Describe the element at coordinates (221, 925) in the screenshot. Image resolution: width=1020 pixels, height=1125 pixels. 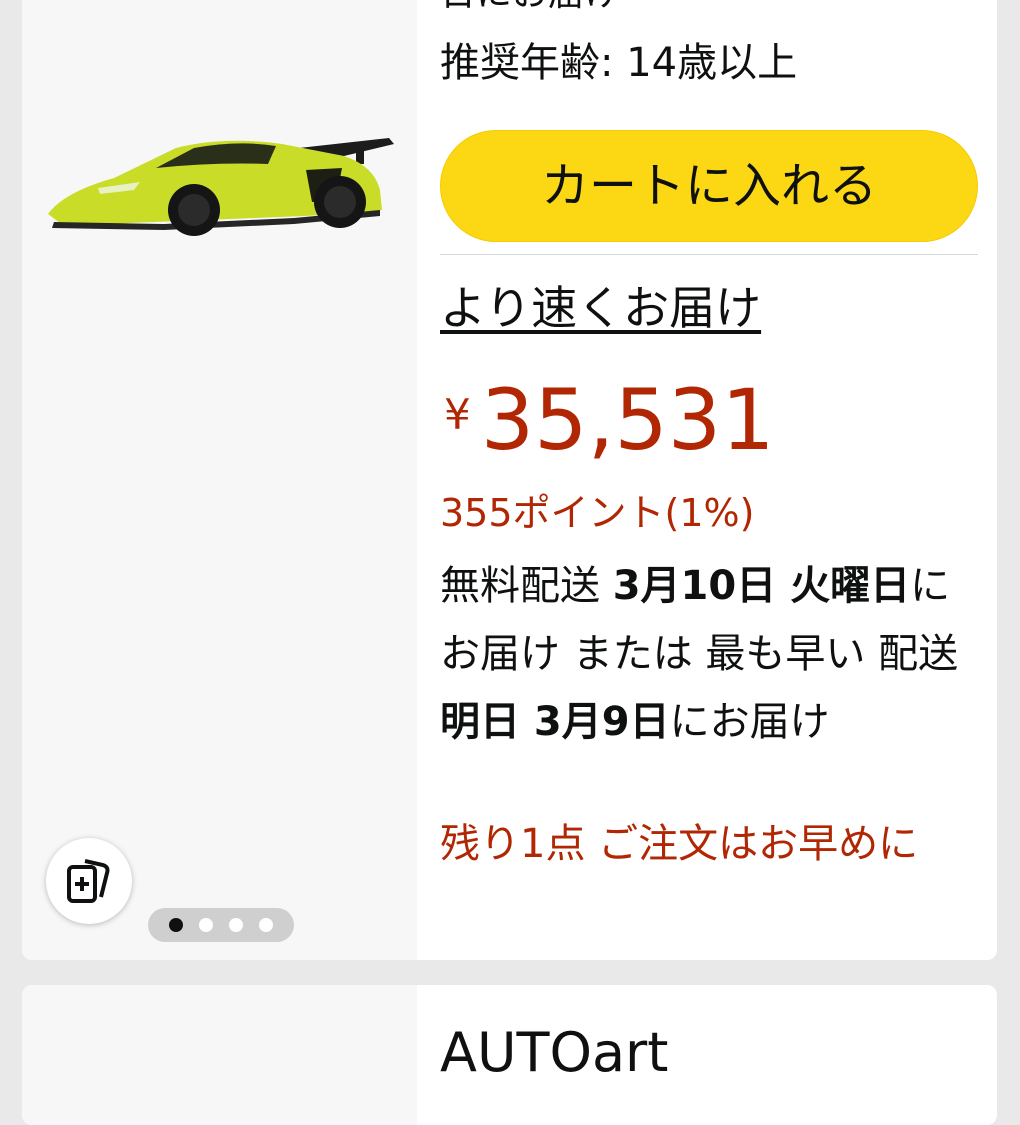
I see `image-carousel-indicator` at that location.